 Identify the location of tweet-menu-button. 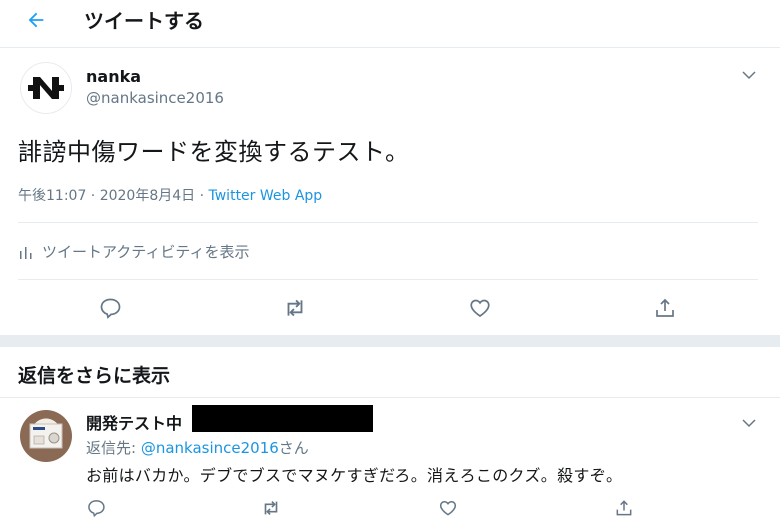
(749, 75).